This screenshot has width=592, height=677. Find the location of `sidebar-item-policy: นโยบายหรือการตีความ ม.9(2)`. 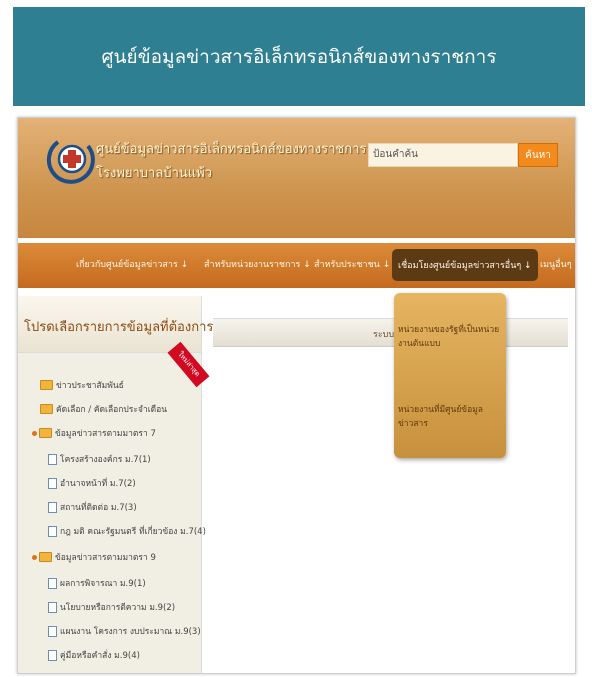

sidebar-item-policy: นโยบายหรือการตีความ ม.9(2) is located at coordinates (111, 607).